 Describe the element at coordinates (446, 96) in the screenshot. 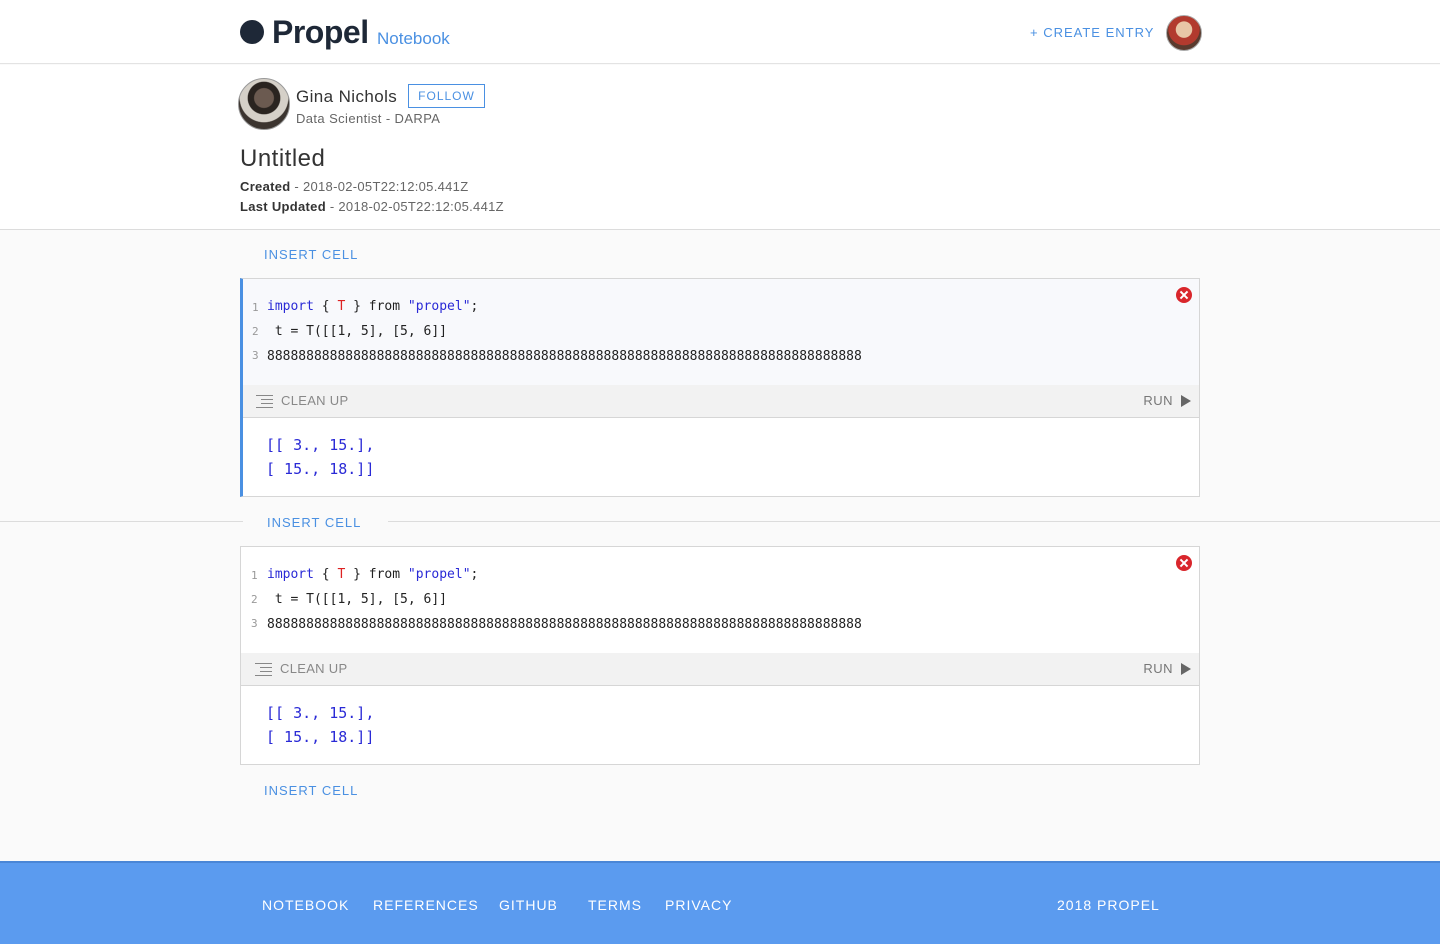

I see `follow-button: FOLLOW` at that location.